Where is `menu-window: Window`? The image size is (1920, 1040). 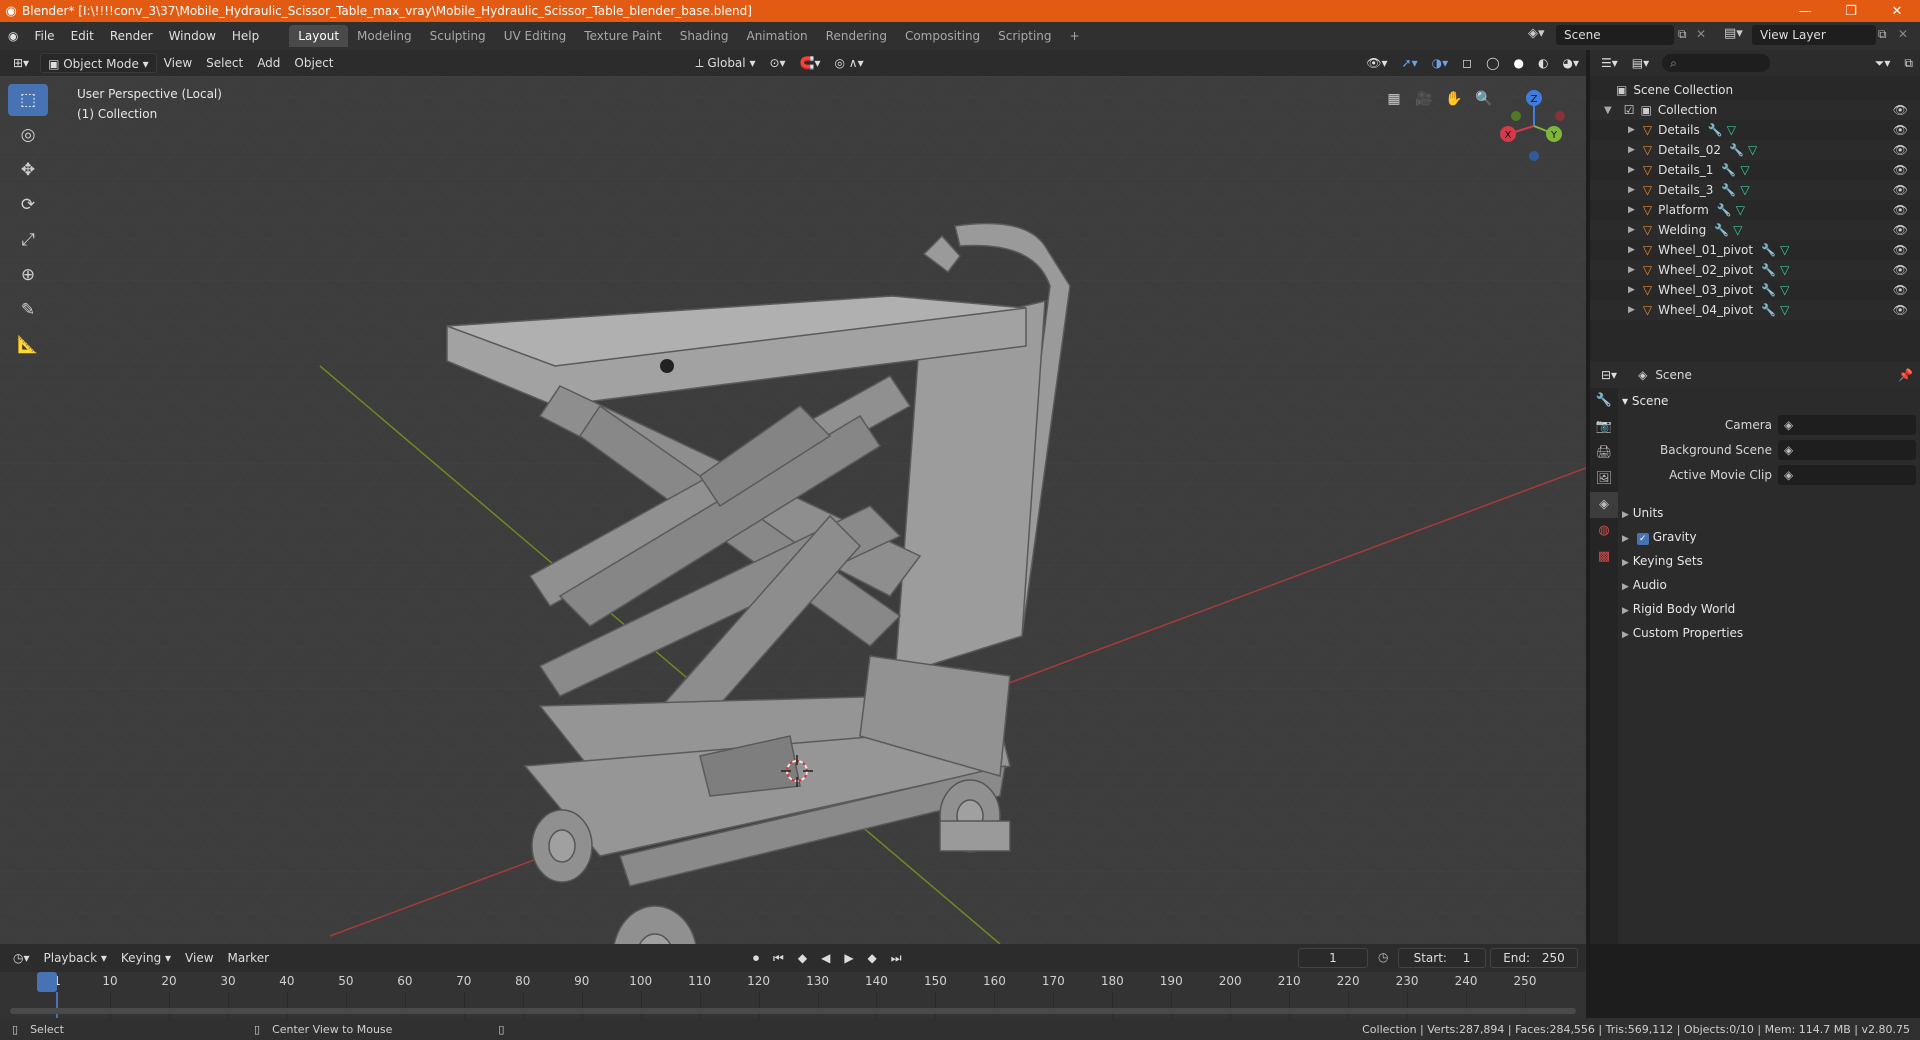 menu-window: Window is located at coordinates (192, 36).